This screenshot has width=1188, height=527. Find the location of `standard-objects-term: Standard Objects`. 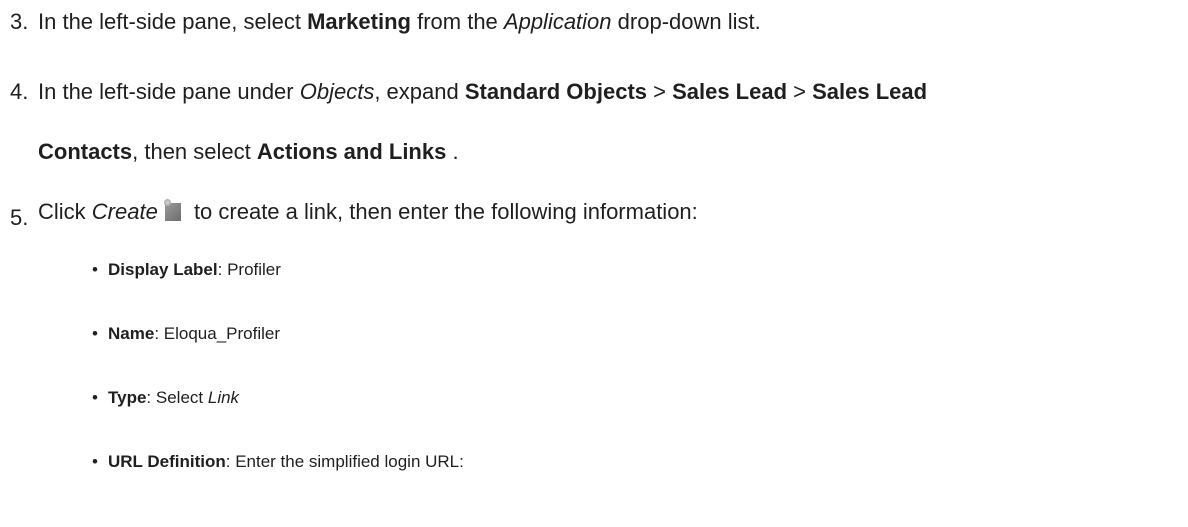

standard-objects-term: Standard Objects is located at coordinates (555, 91).